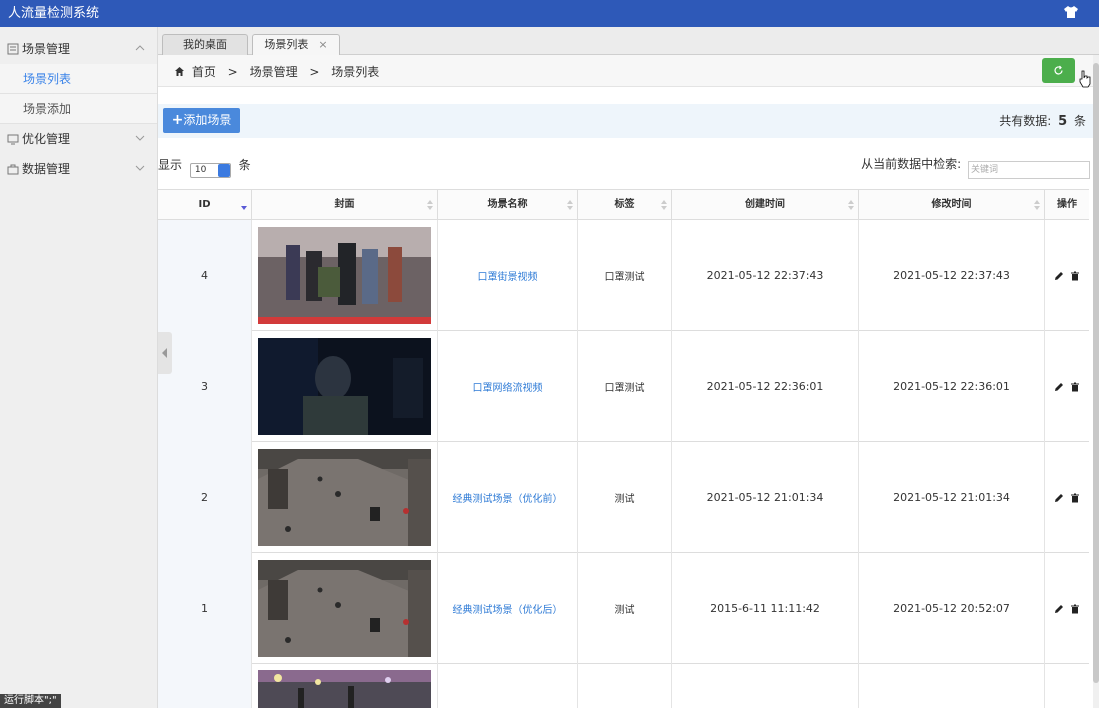 This screenshot has height=708, width=1099. What do you see at coordinates (1025, 121) in the screenshot?
I see `total-prefix: 共有数据:` at bounding box center [1025, 121].